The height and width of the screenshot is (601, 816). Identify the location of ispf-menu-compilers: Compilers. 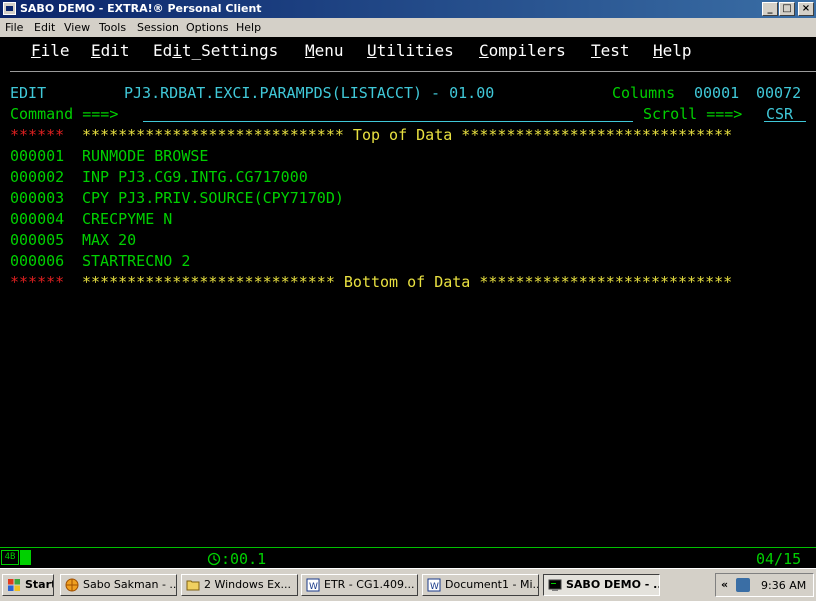
(522, 50).